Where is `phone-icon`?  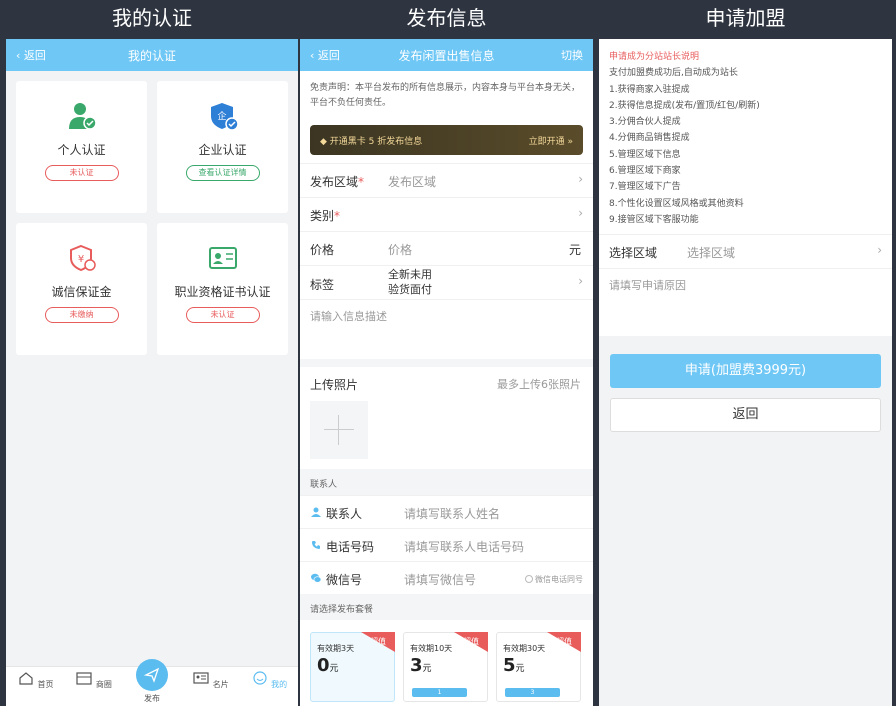
phone-icon is located at coordinates (316, 545).